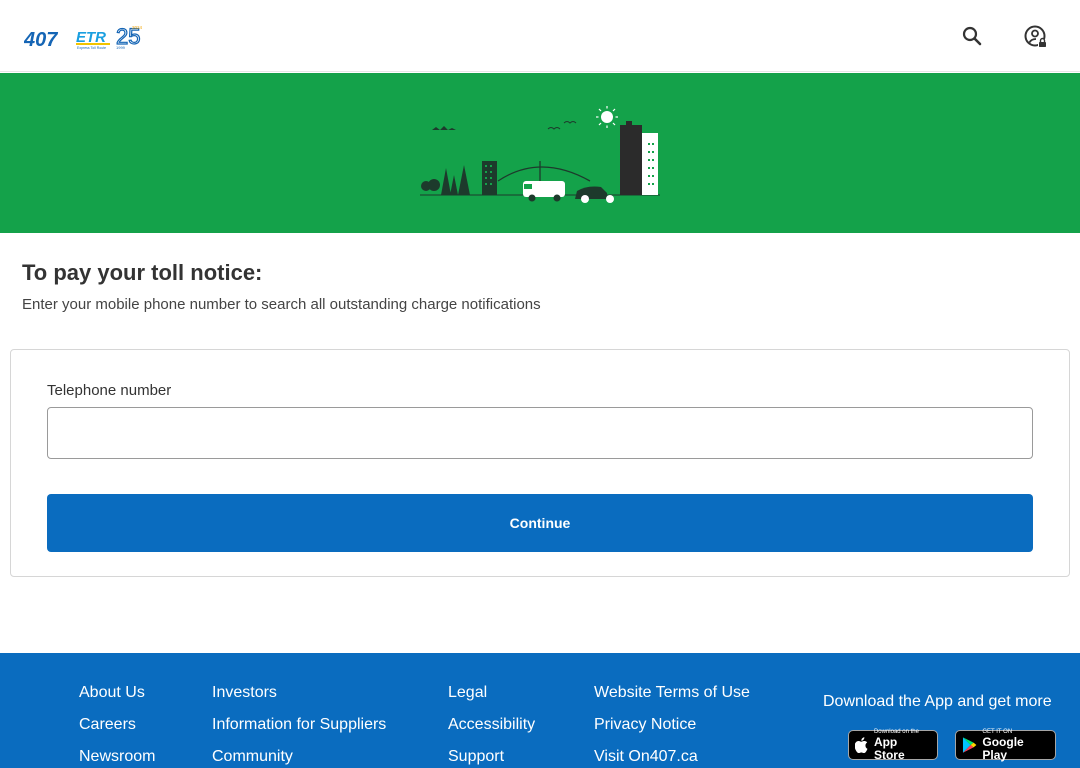 The height and width of the screenshot is (768, 1080). What do you see at coordinates (109, 390) in the screenshot?
I see `telephone-label: Telephone number` at bounding box center [109, 390].